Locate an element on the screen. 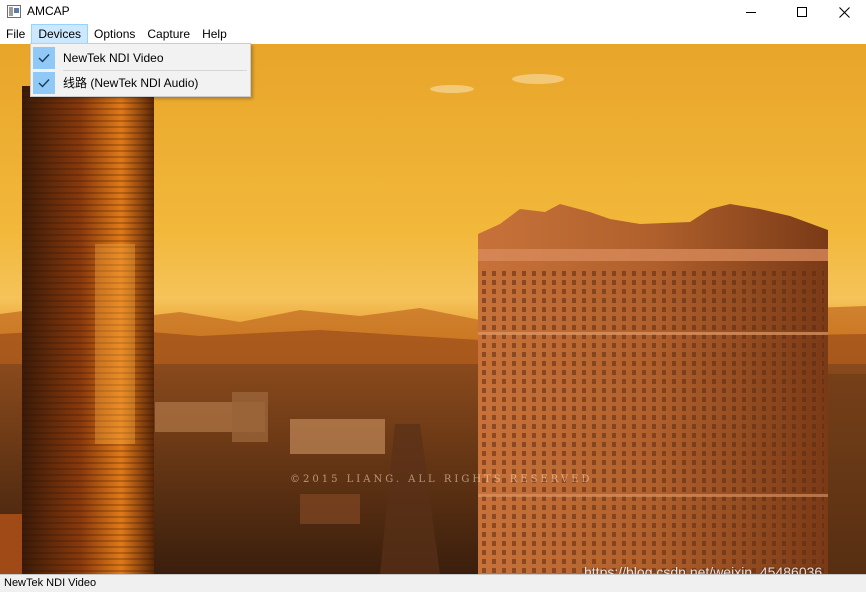 Image resolution: width=866 pixels, height=592 pixels. amcap-app-icon is located at coordinates (14, 11).